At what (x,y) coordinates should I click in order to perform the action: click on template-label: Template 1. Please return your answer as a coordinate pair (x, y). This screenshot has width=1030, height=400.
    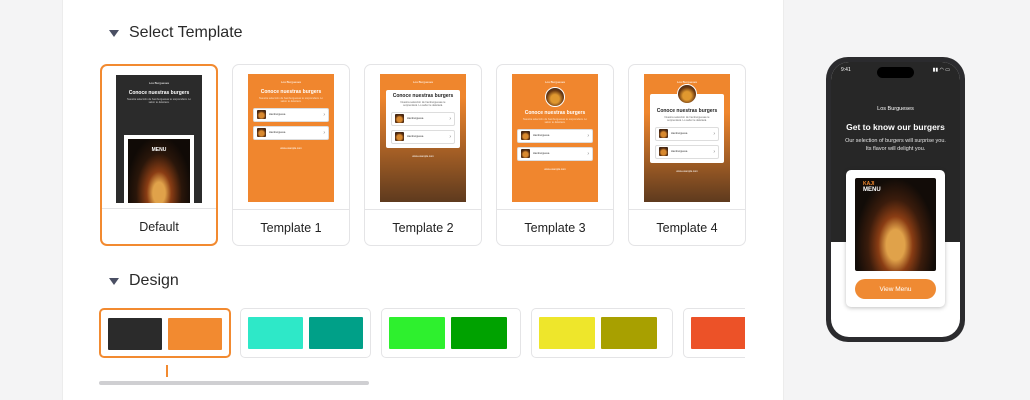
    Looking at the image, I should click on (291, 227).